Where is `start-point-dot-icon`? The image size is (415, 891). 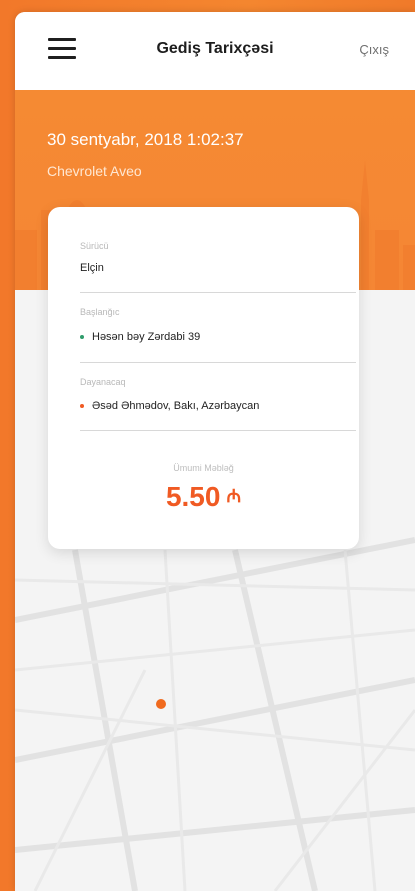 start-point-dot-icon is located at coordinates (82, 337).